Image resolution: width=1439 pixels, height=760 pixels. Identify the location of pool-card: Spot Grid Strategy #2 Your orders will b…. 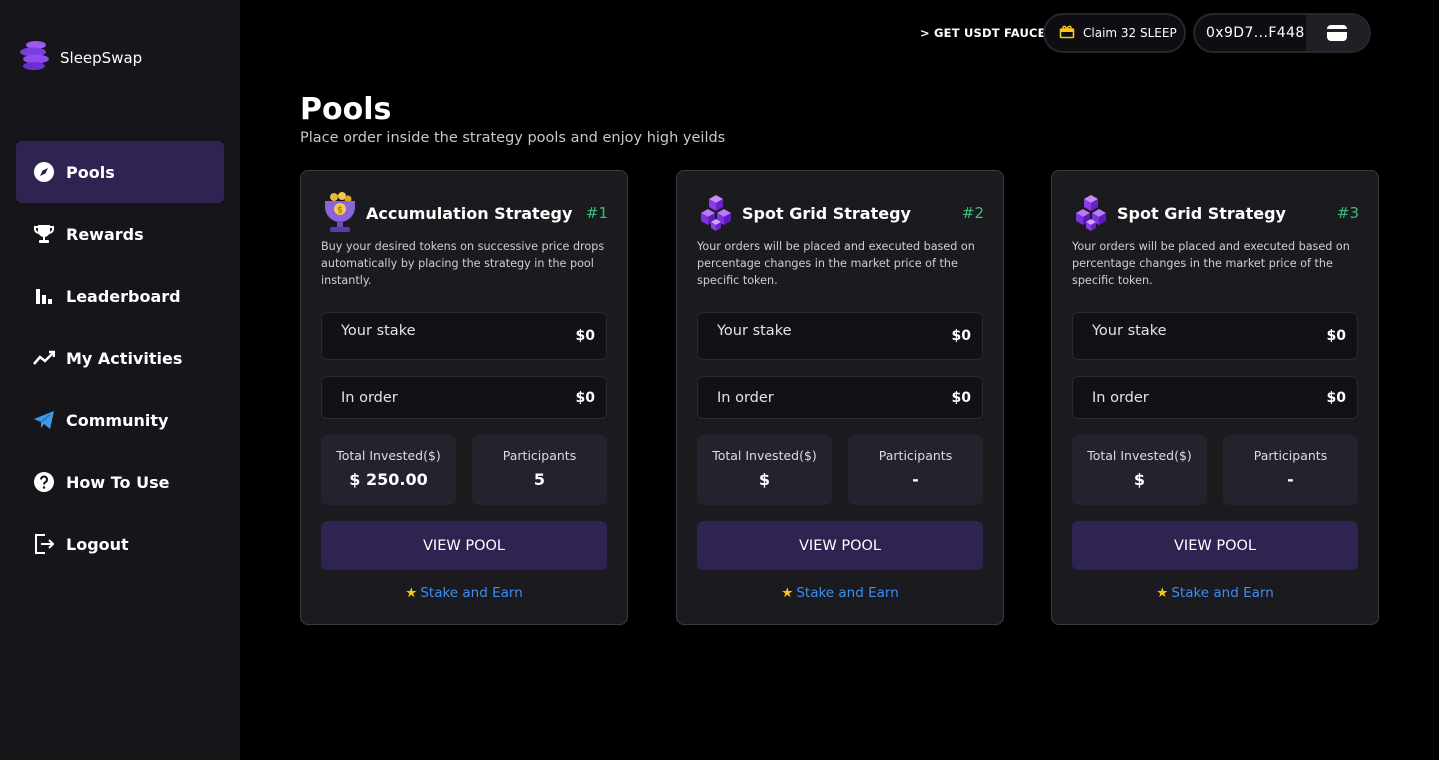
(840, 397).